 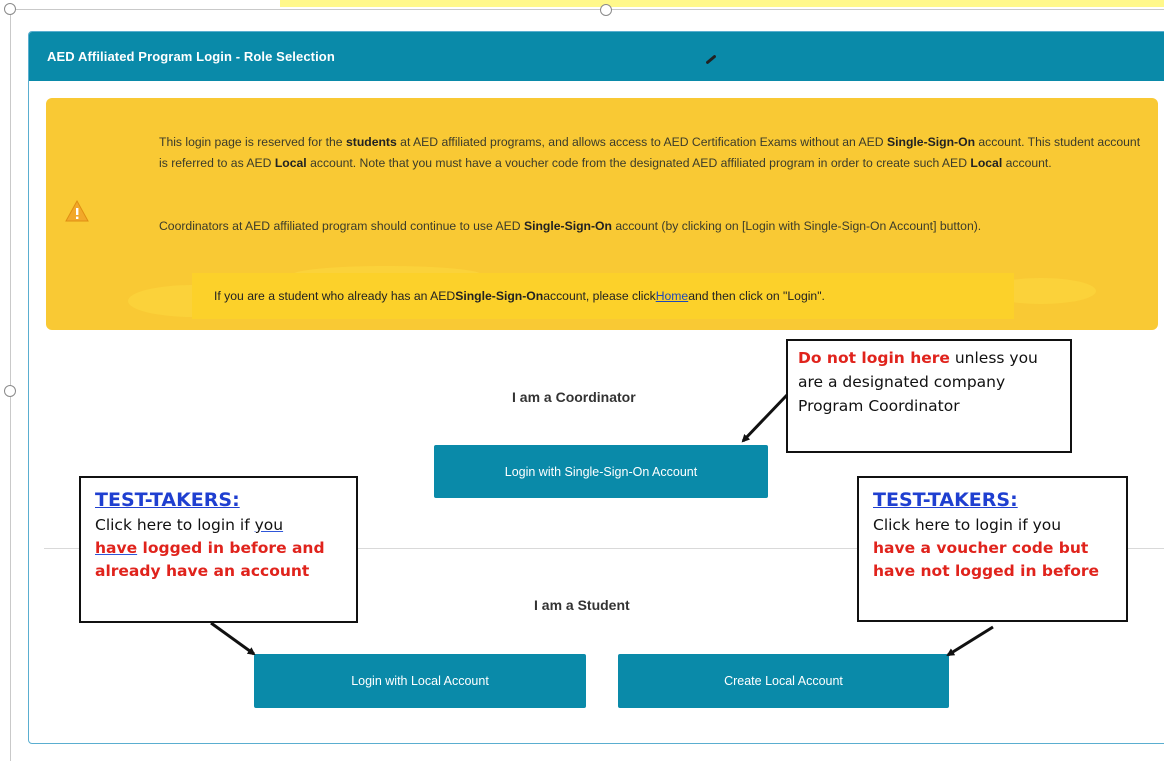 I want to click on alert-text-run: students, so click(x=371, y=142).